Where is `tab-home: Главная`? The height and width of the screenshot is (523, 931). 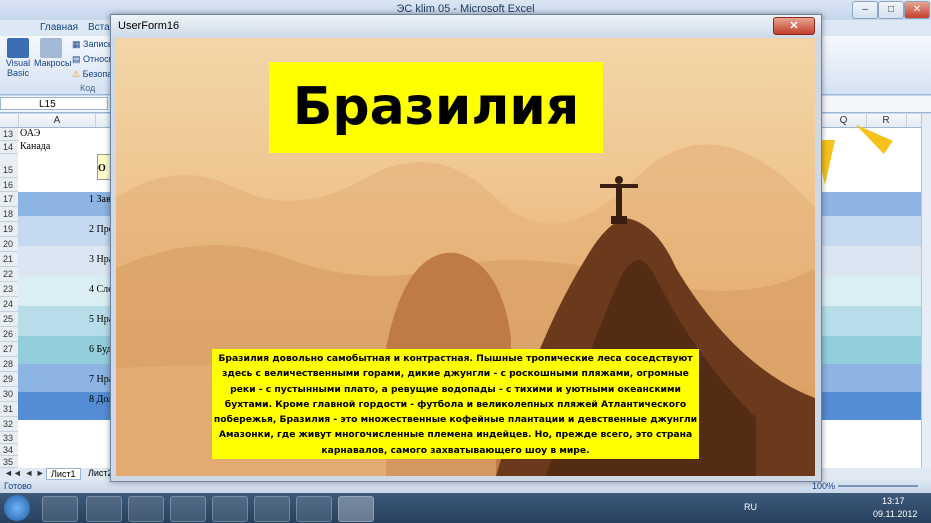
tab-home: Главная is located at coordinates (59, 27).